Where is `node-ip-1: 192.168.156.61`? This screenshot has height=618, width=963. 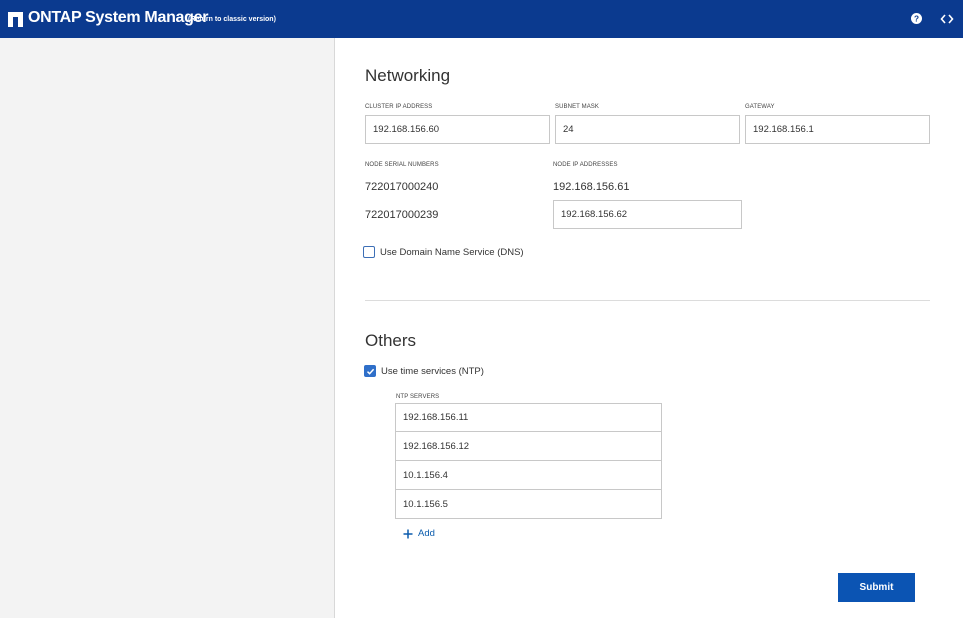
node-ip-1: 192.168.156.61 is located at coordinates (591, 187).